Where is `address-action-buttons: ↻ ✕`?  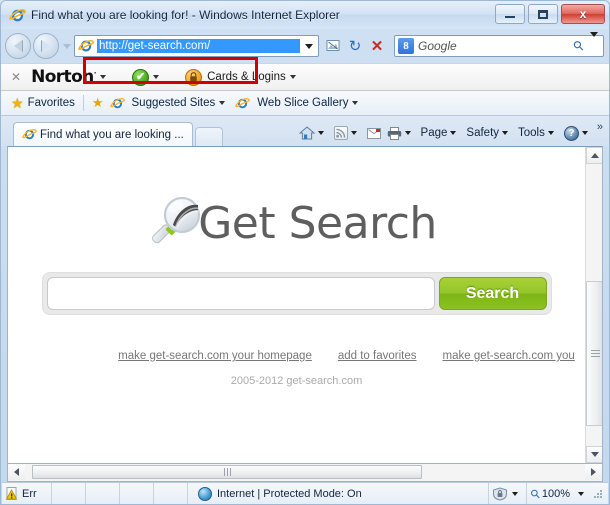
address-action-buttons: ↻ ✕ is located at coordinates (355, 46).